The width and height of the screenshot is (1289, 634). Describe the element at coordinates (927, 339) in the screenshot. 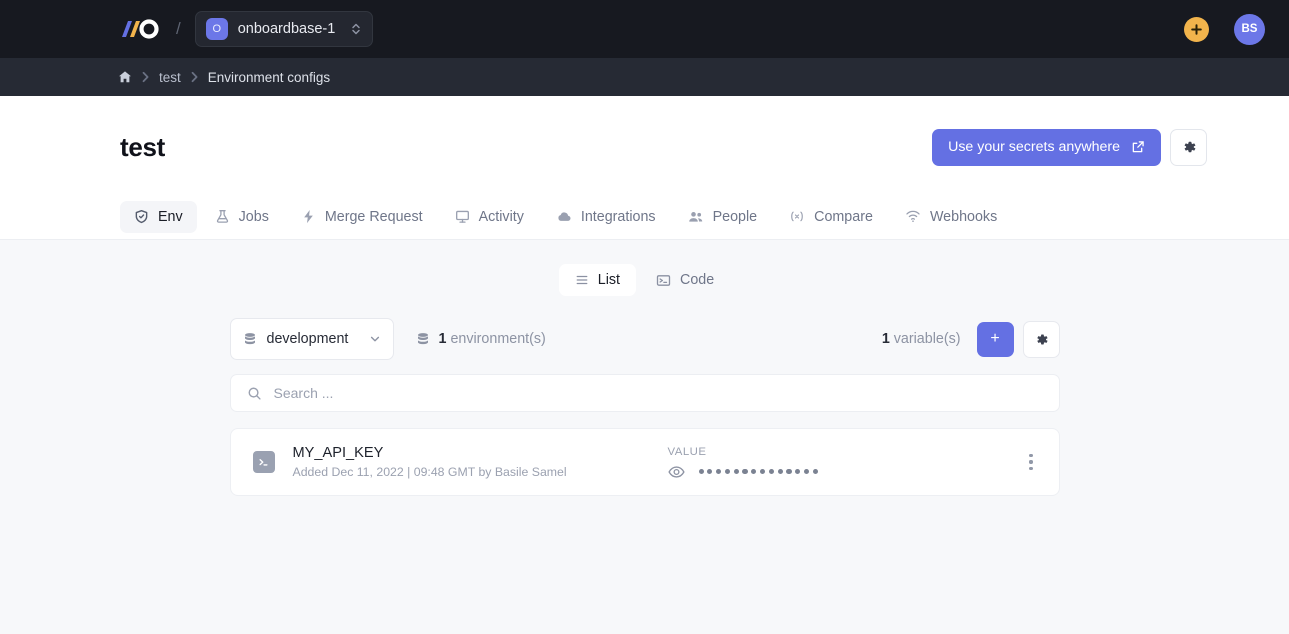

I see `variable-count-label: variable(s)` at that location.